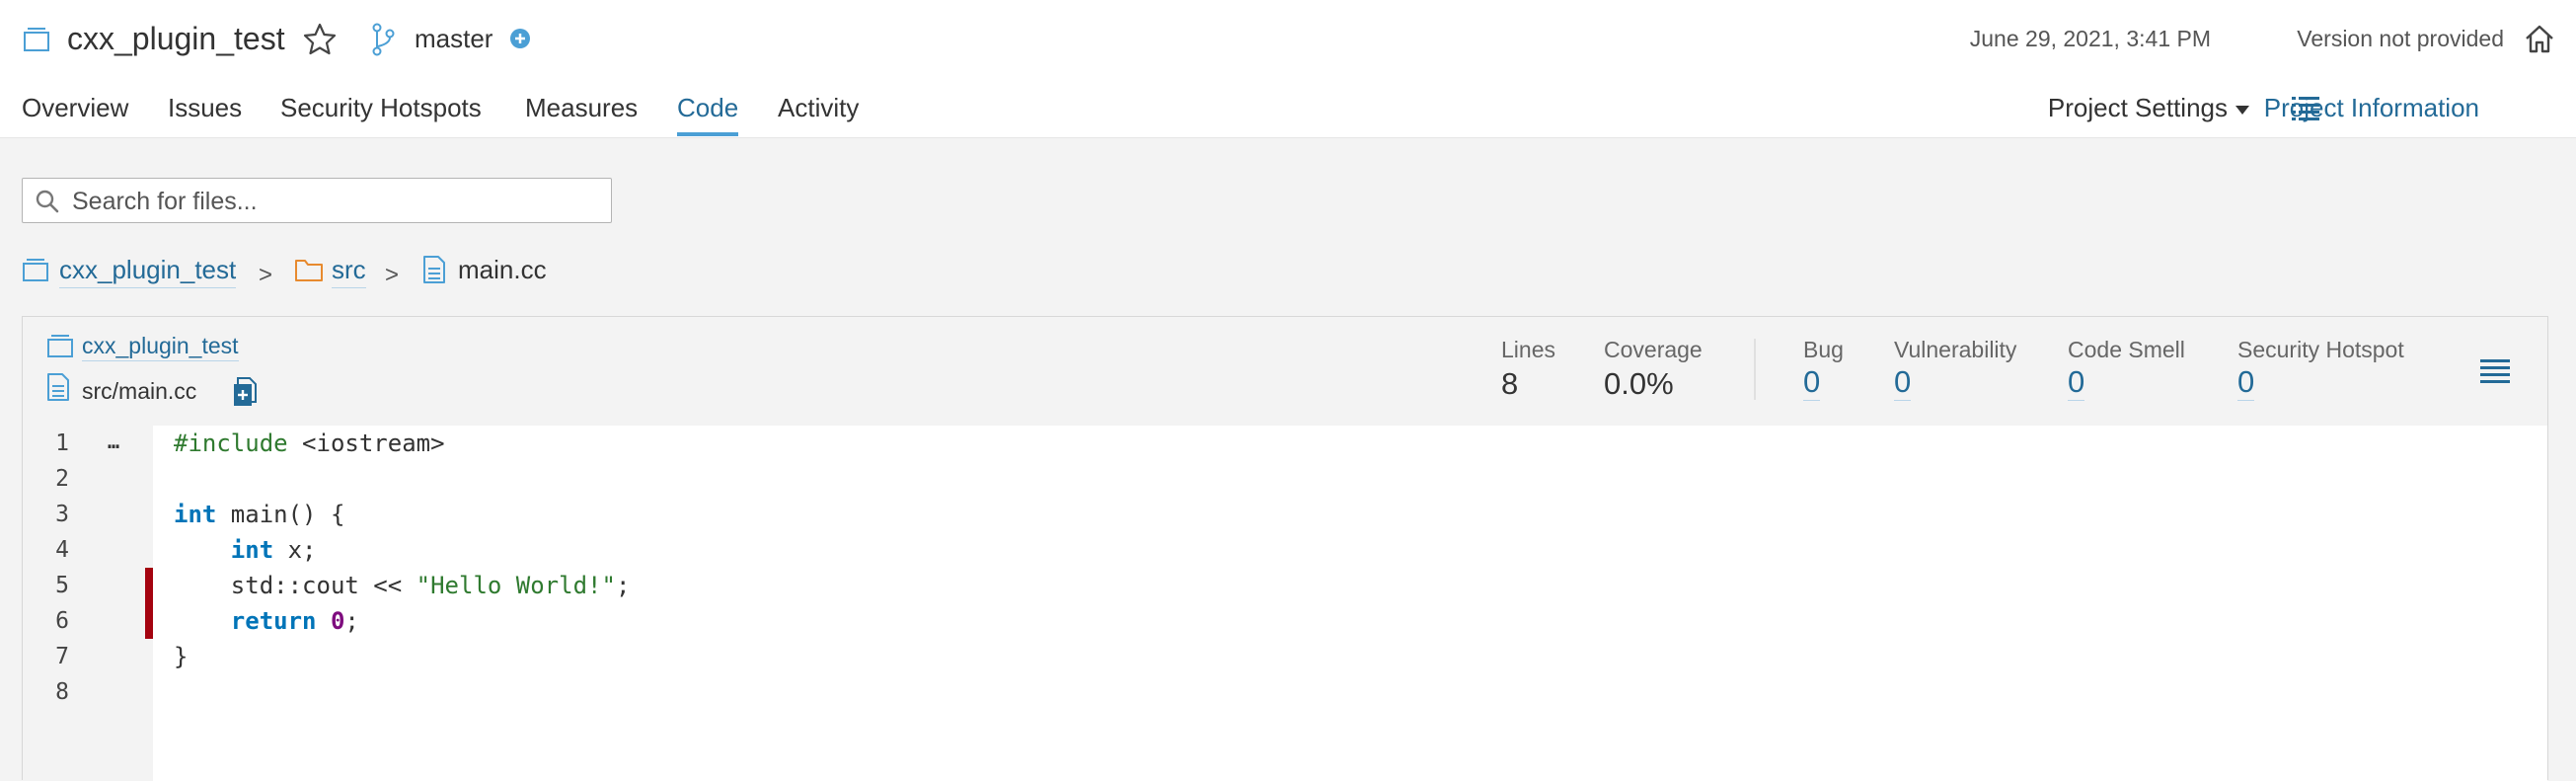 The image size is (2576, 781). What do you see at coordinates (1955, 349) in the screenshot?
I see `measure-label: Vulnerability` at bounding box center [1955, 349].